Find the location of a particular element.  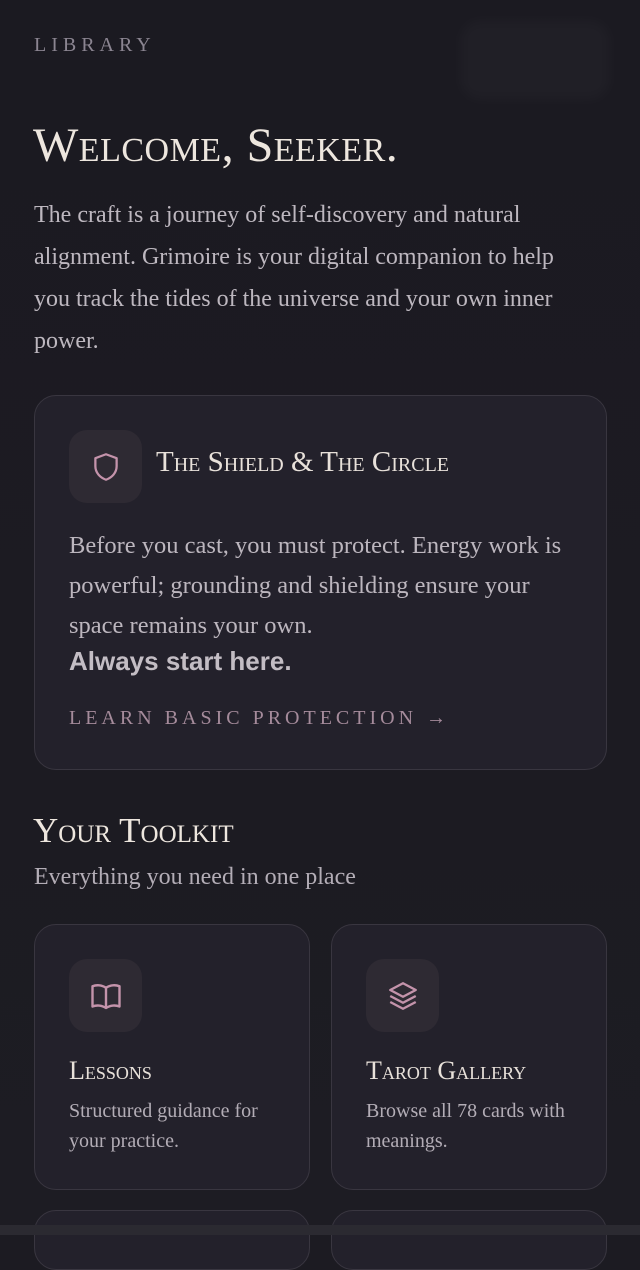

bottom-bar is located at coordinates (320, 1230).